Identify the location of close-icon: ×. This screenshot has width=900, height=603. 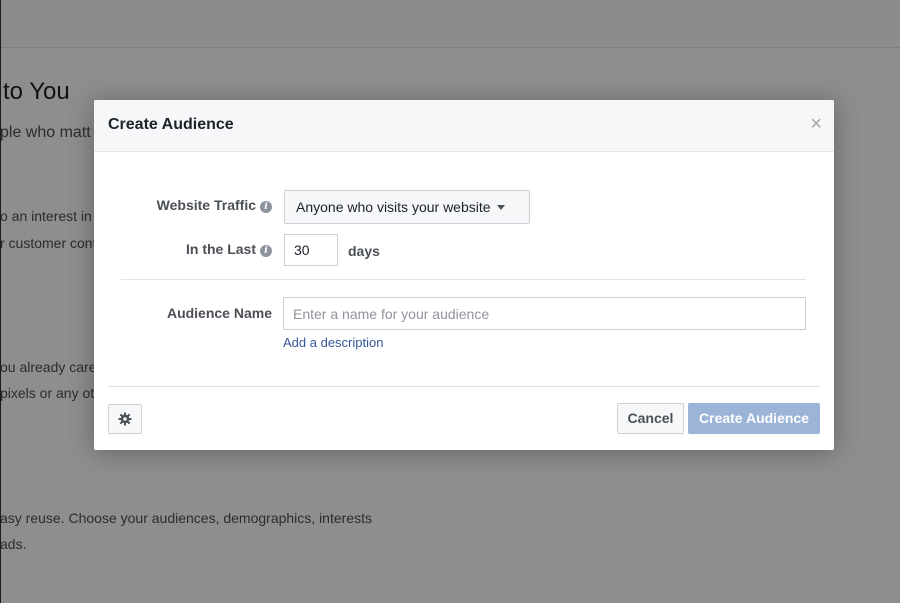
(816, 124).